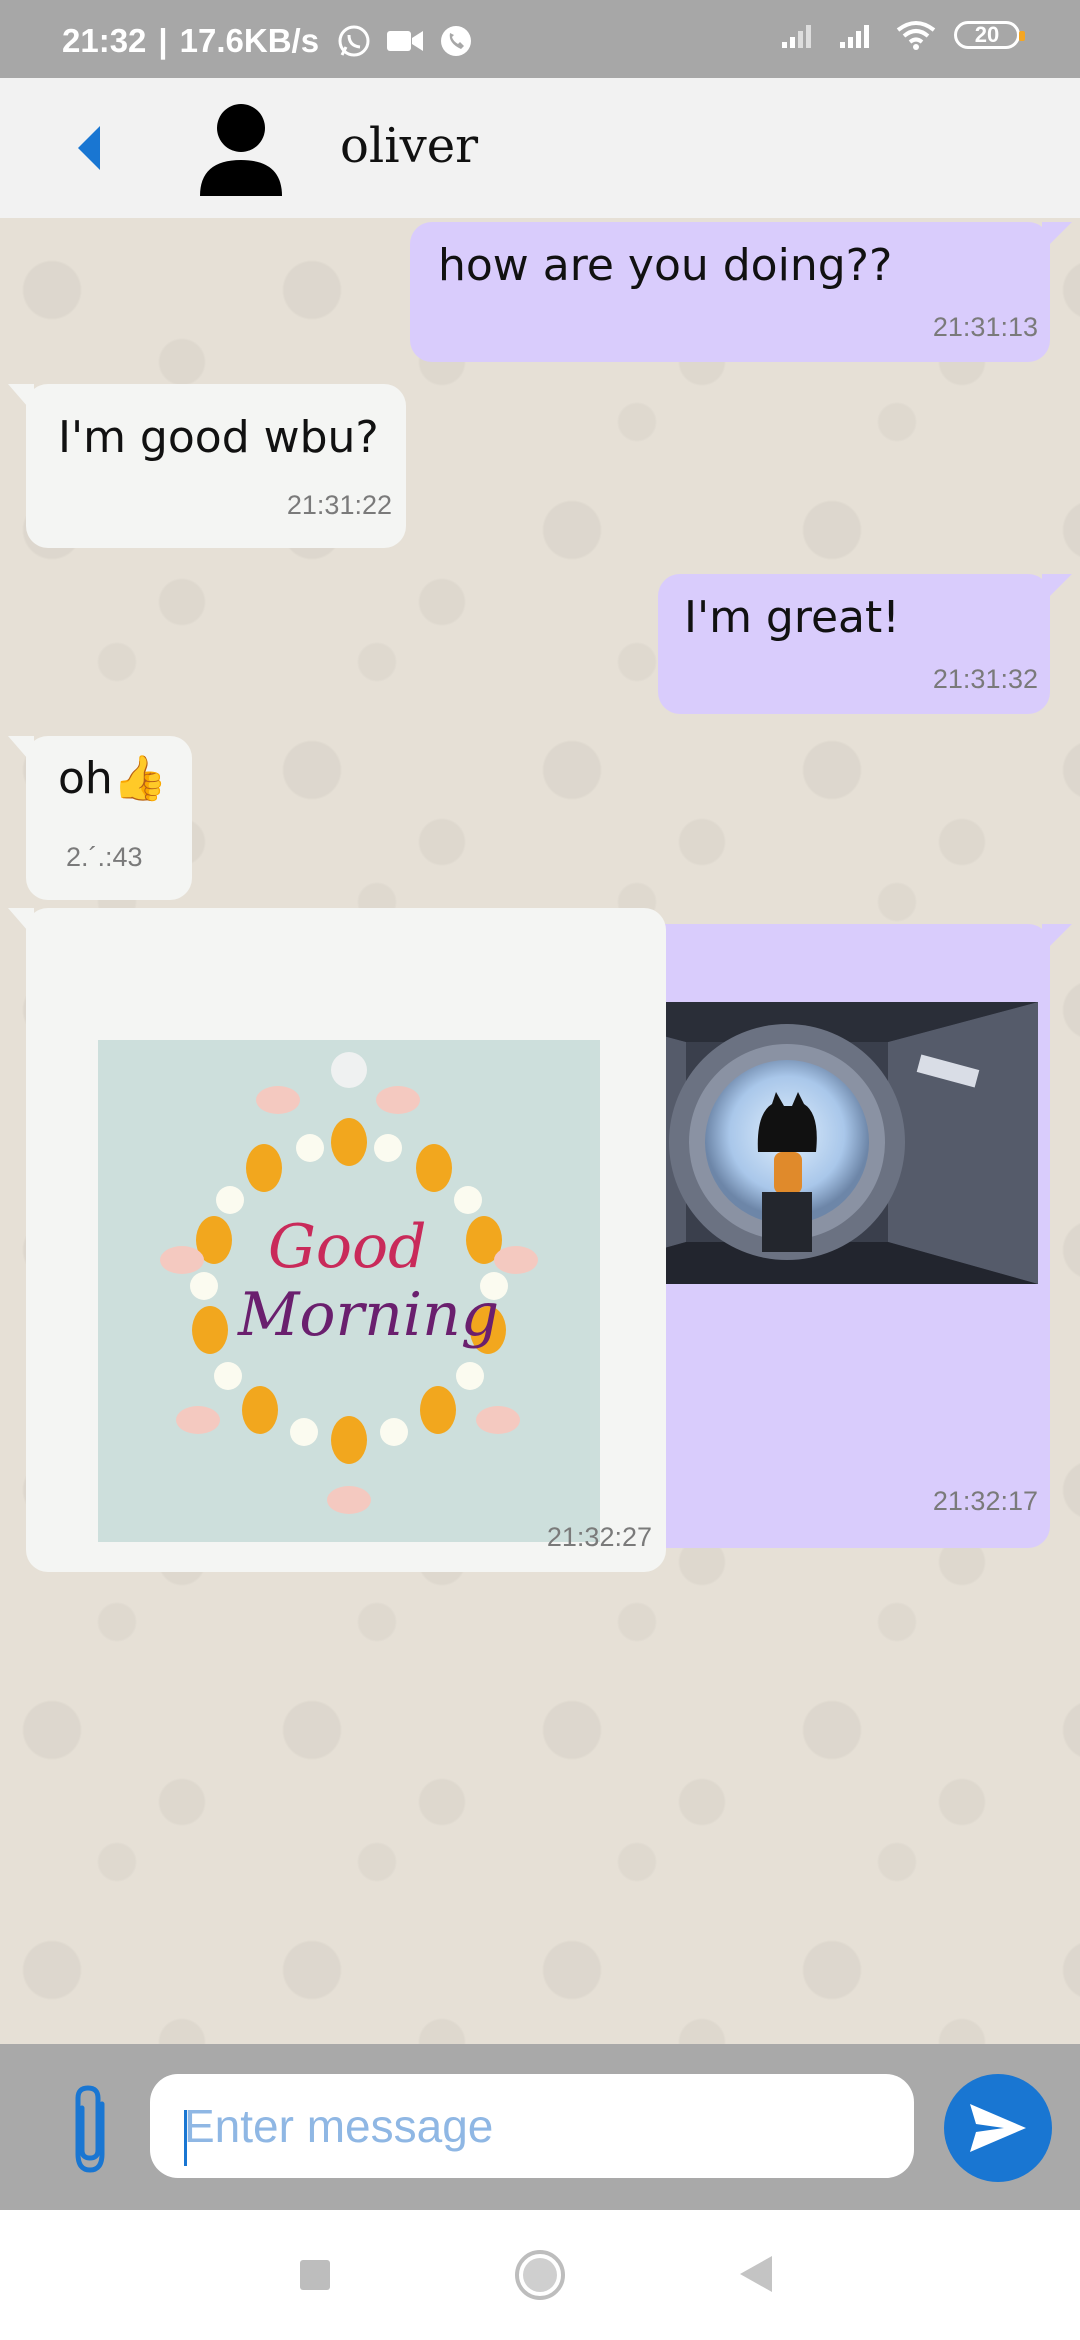  What do you see at coordinates (100, 818) in the screenshot?
I see `message-received: oh👍 2.´.:43` at bounding box center [100, 818].